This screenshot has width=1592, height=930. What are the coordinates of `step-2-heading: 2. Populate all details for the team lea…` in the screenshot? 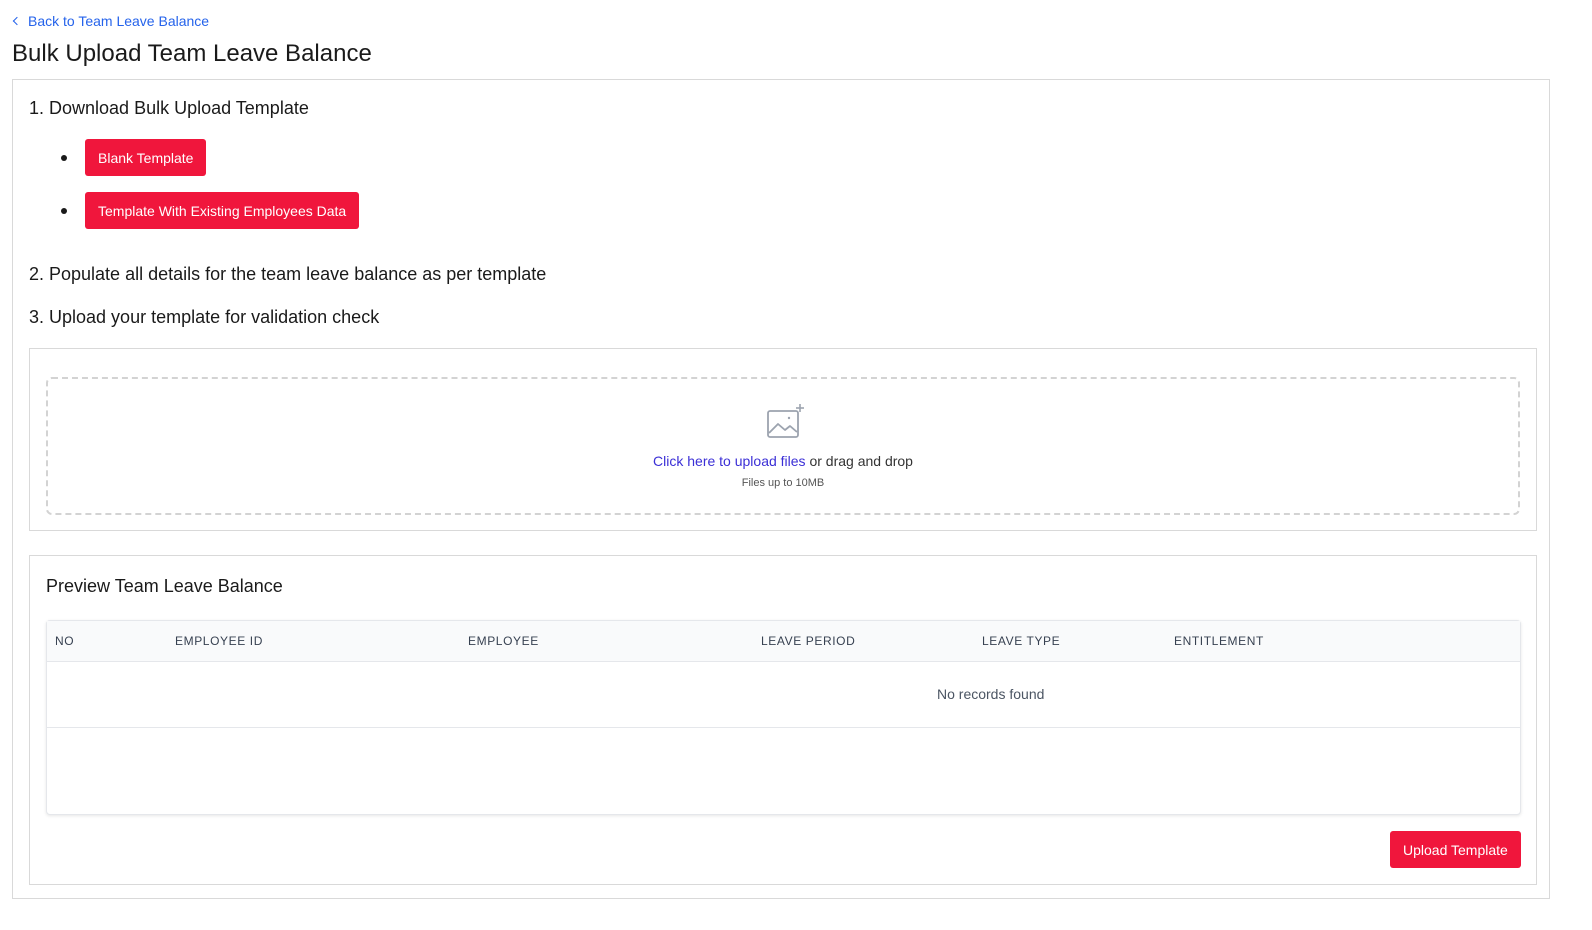 It's located at (288, 274).